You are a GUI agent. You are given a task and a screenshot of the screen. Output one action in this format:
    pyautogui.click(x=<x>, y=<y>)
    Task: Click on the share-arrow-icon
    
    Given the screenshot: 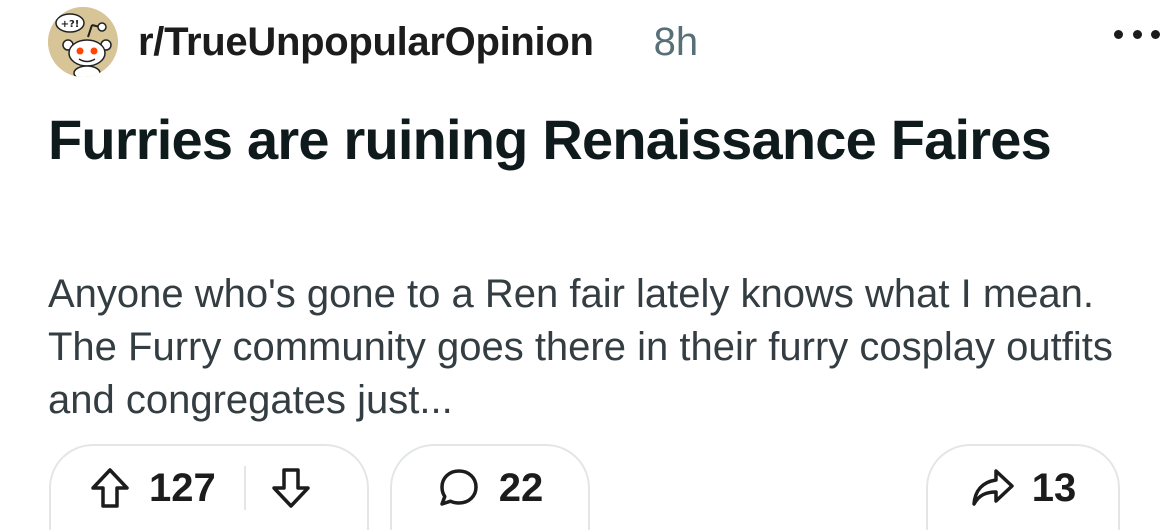 What is the action you would take?
    pyautogui.click(x=993, y=488)
    